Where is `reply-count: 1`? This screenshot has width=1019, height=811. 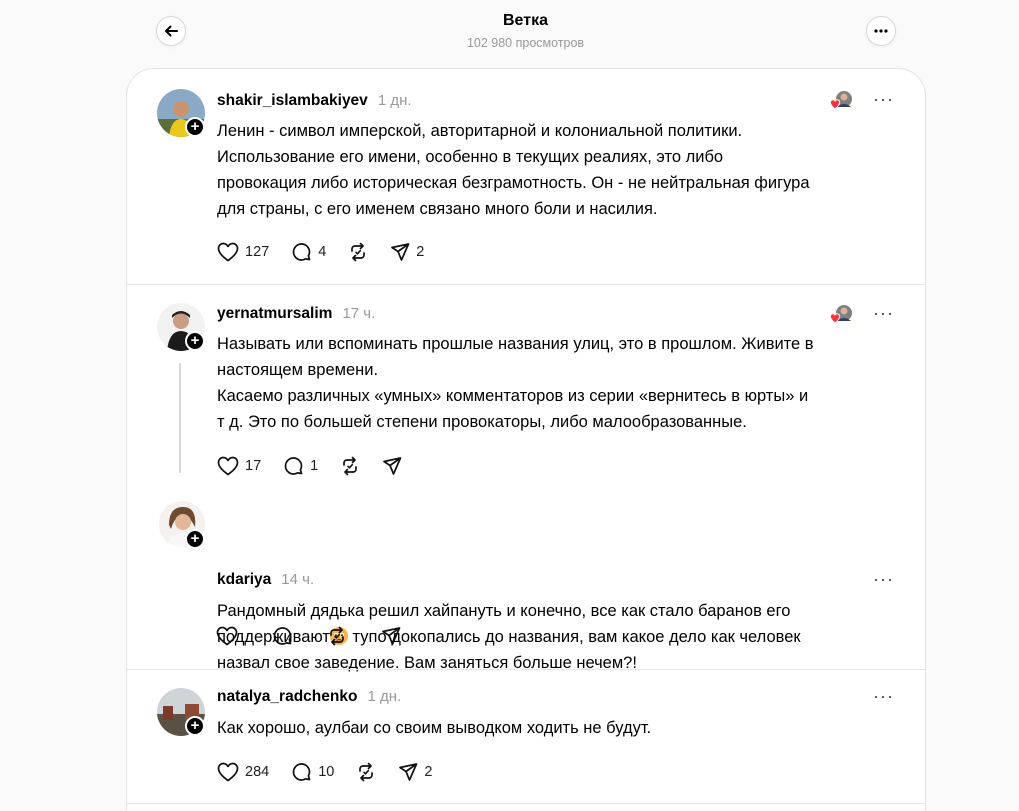 reply-count: 1 is located at coordinates (314, 466).